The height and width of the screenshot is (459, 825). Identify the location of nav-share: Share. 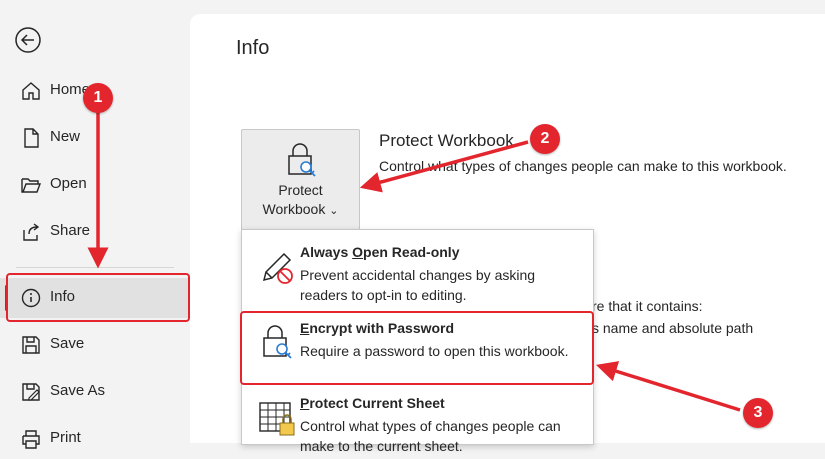
(95, 232).